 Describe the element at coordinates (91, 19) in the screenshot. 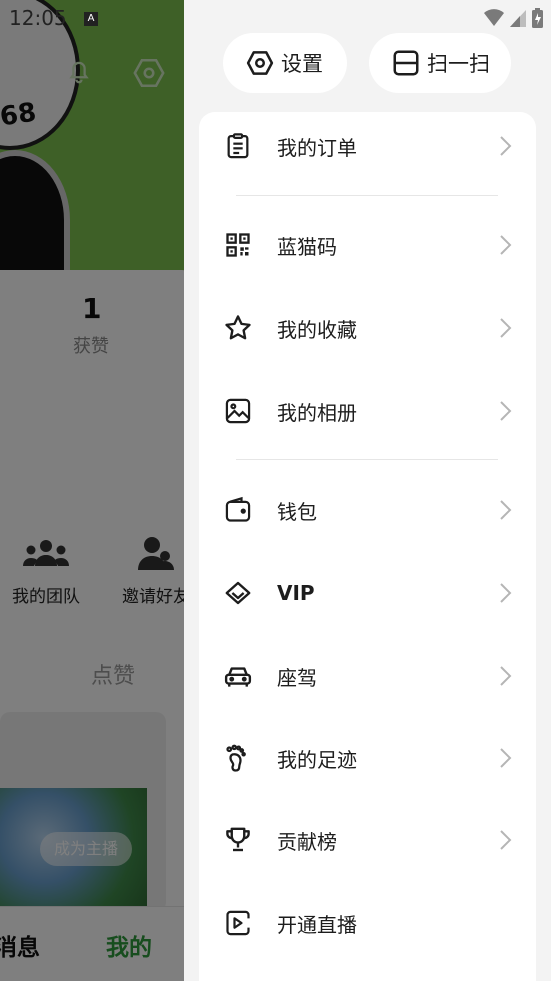

I see `notification-icon: A` at that location.